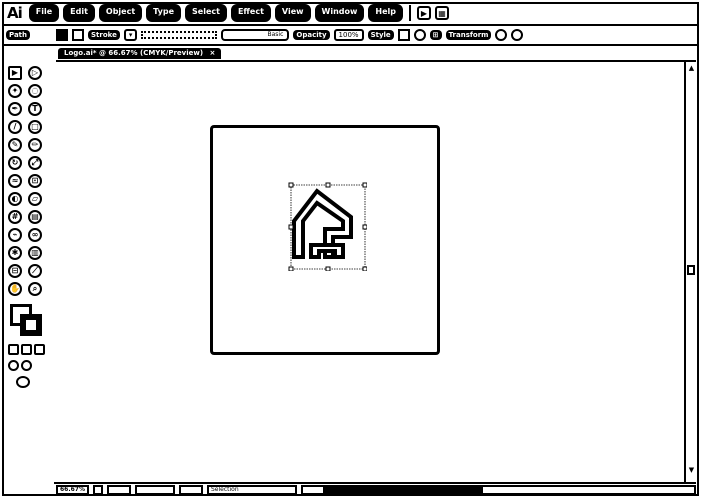 The height and width of the screenshot is (500, 703). I want to click on gradient-mode-icon, so click(26, 349).